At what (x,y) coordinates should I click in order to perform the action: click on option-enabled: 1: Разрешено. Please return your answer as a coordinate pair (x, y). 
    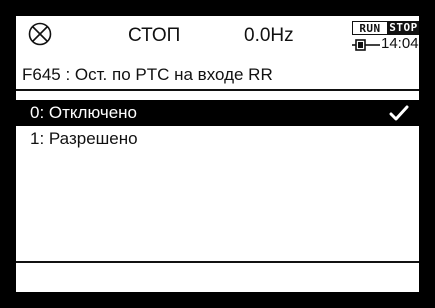
    Looking at the image, I should click on (217, 139).